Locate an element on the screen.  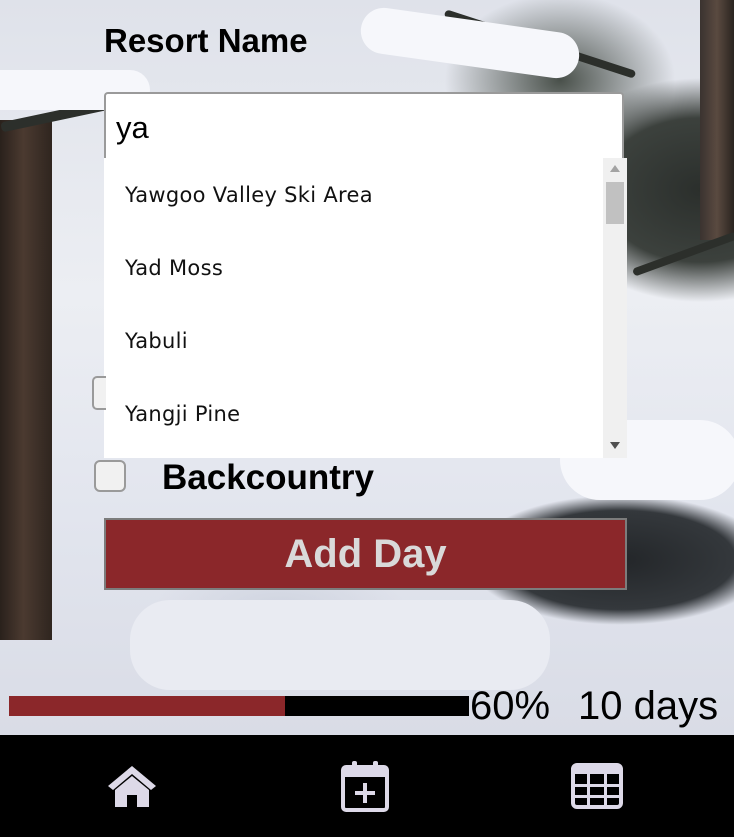
home-icon is located at coordinates (132, 786).